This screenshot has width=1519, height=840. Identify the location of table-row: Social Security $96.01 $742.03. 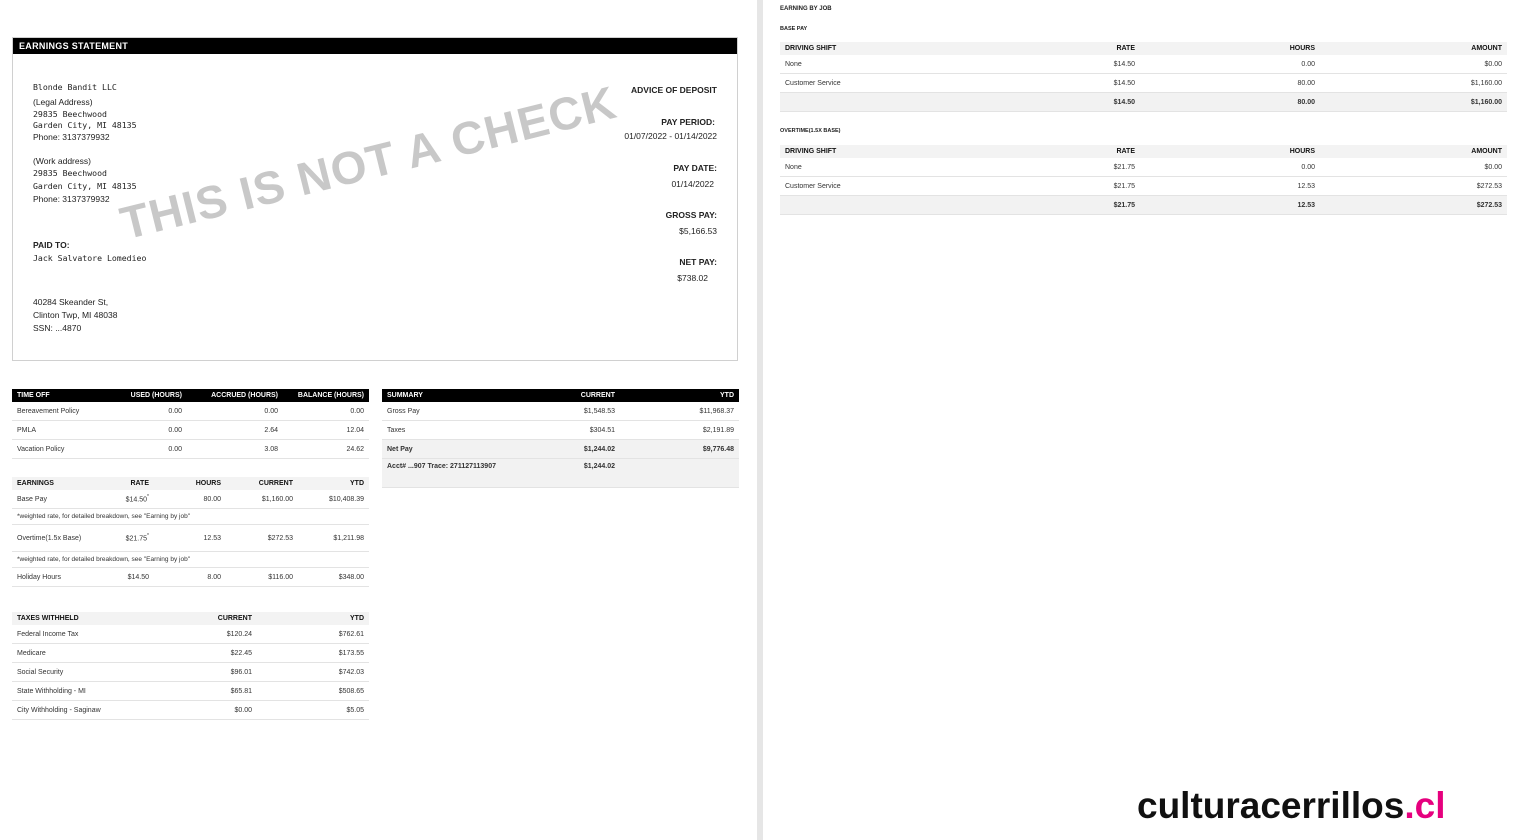
(190, 672).